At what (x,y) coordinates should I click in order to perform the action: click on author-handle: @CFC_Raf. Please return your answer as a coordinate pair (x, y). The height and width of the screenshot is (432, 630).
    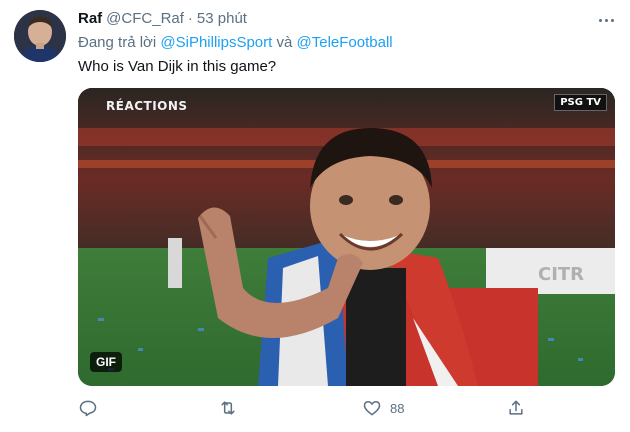
    Looking at the image, I should click on (145, 18).